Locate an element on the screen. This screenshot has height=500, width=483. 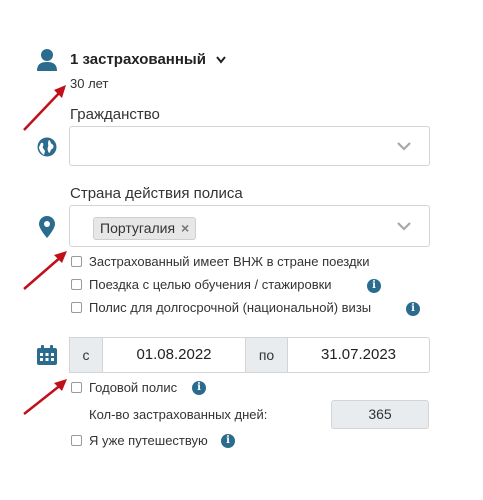
annual-policy-checkbox is located at coordinates (76, 387).